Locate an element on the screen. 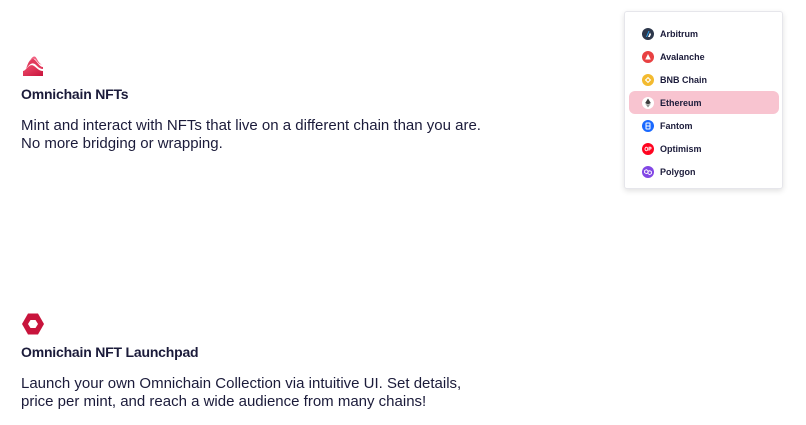 The image size is (806, 425). chain-option-label: Arbitrum is located at coordinates (679, 33).